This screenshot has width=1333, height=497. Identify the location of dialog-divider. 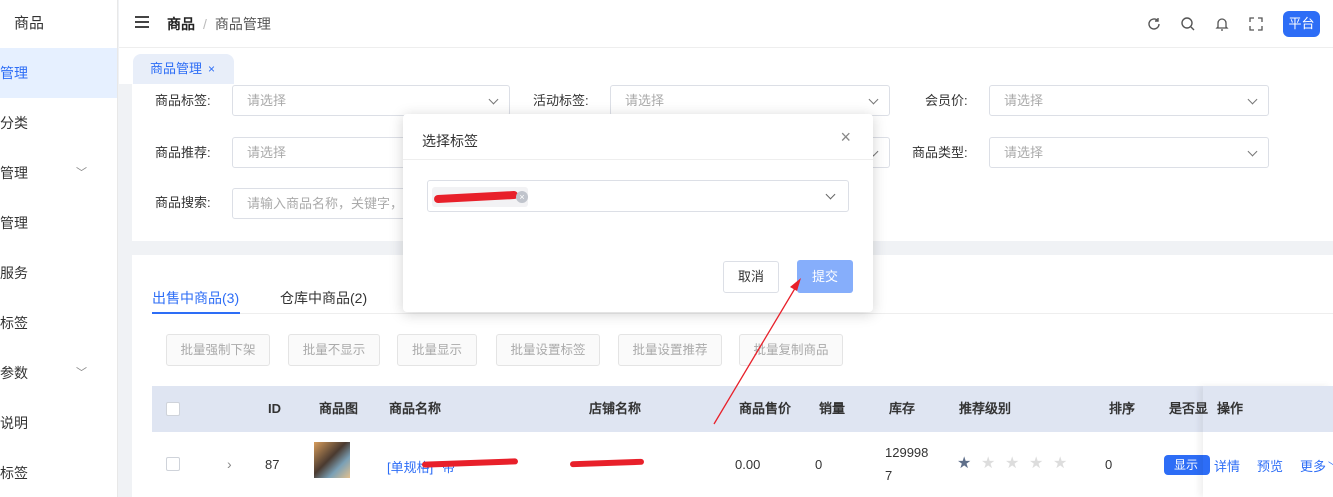
(638, 159).